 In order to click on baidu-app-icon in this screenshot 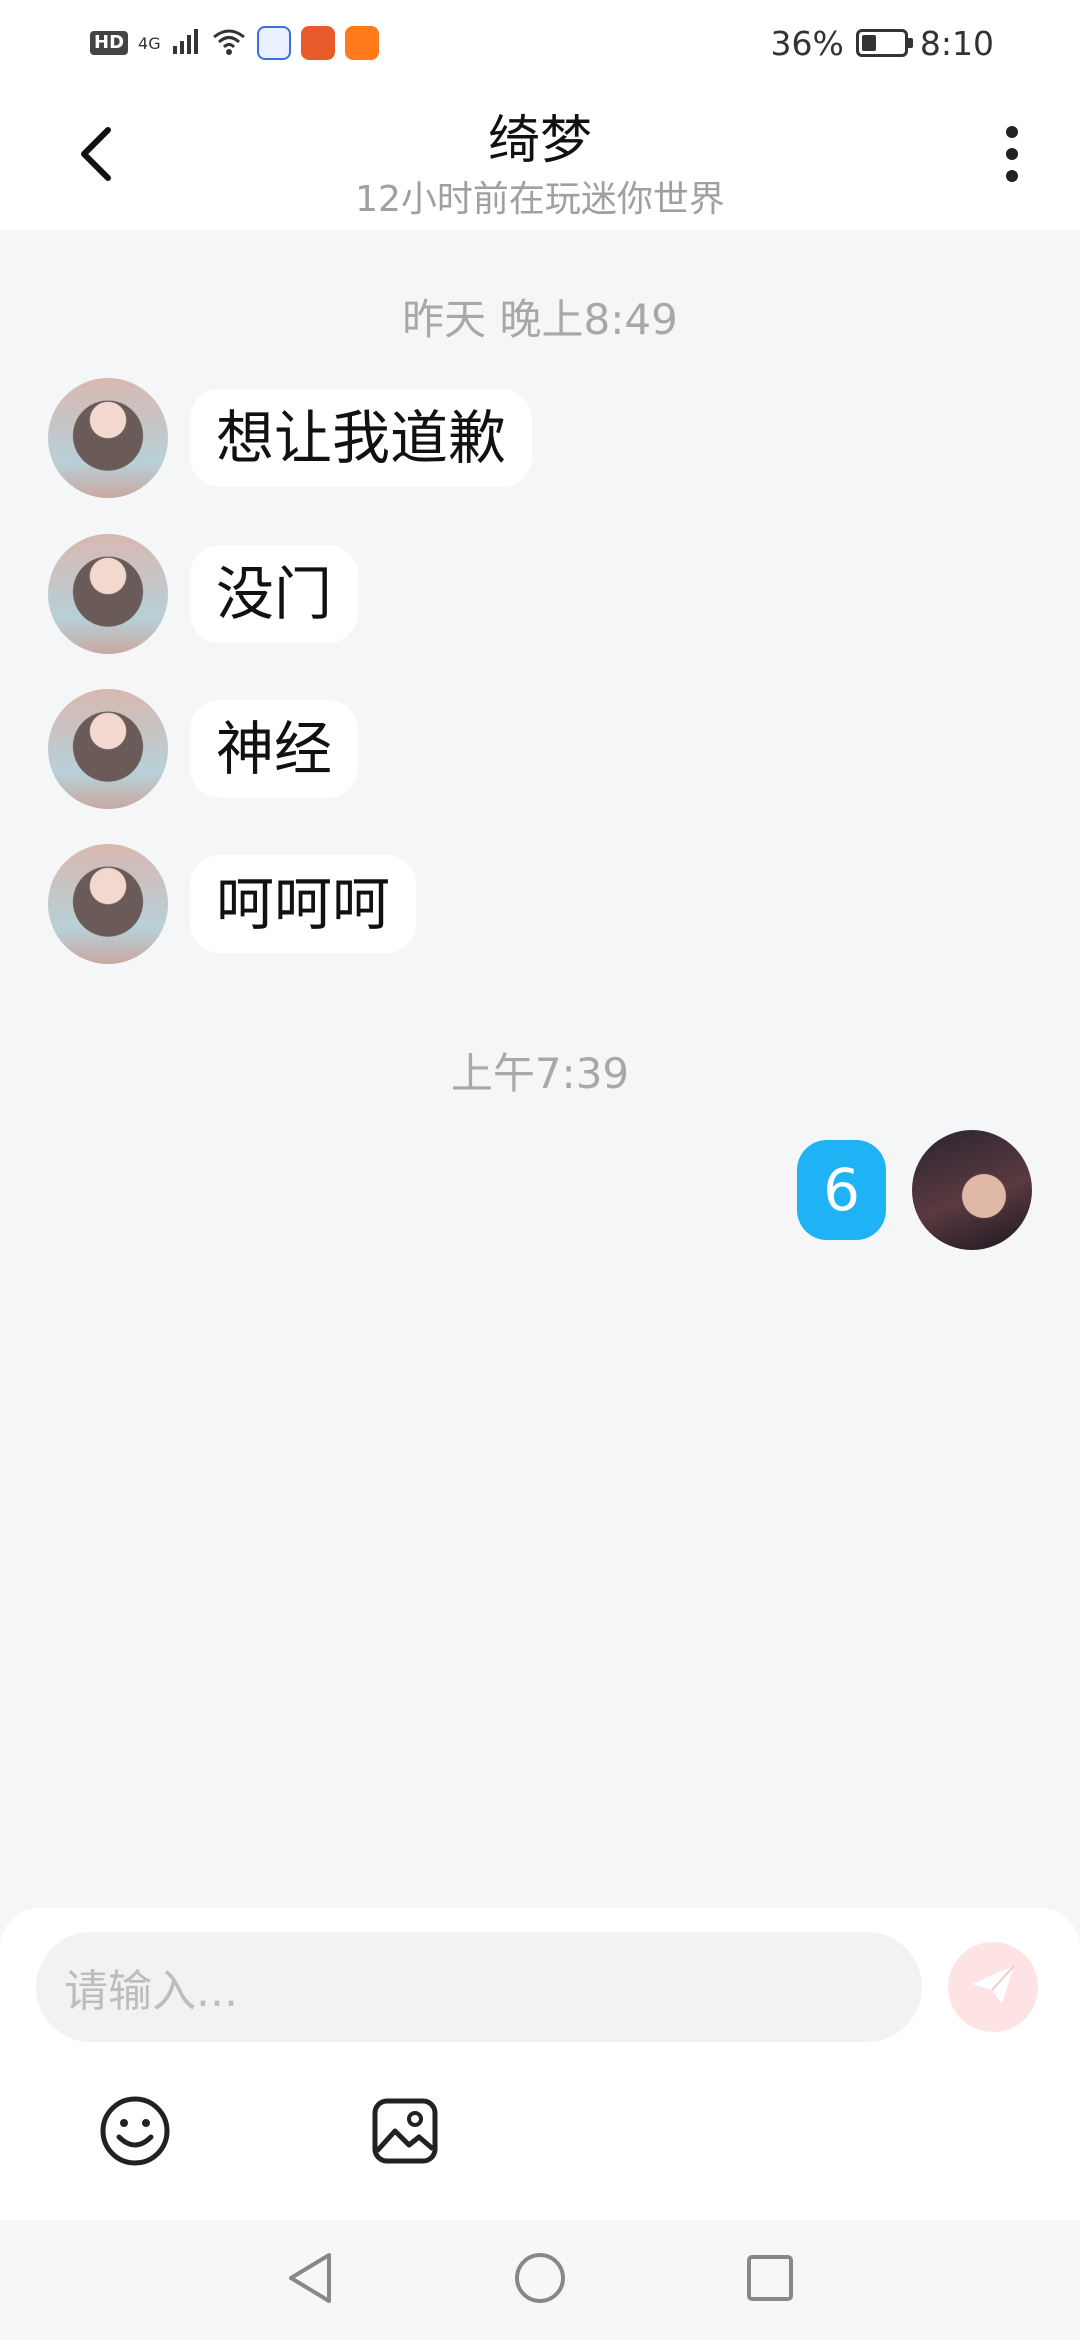, I will do `click(273, 43)`.